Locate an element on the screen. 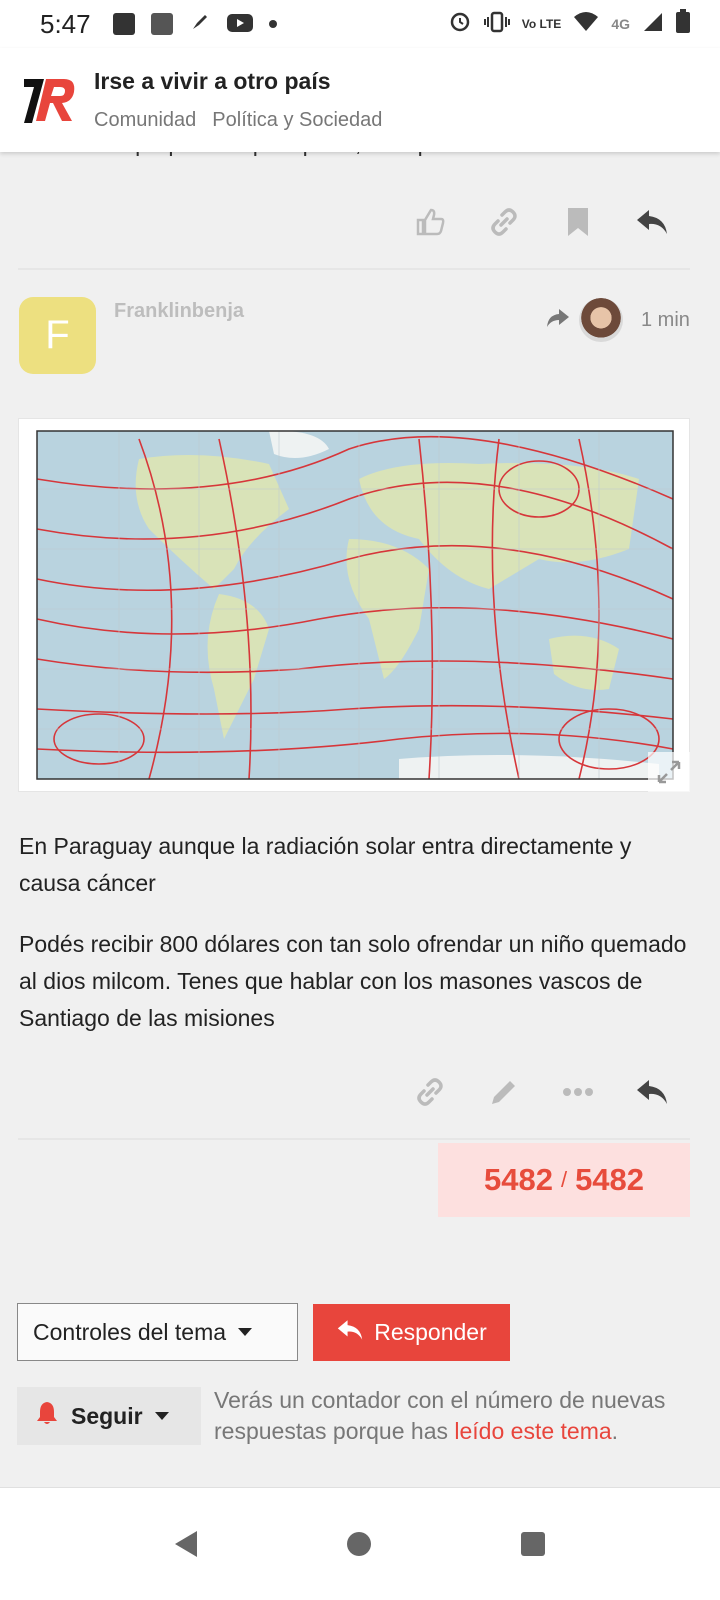  topic-progress: 5482 / 5482 is located at coordinates (564, 1180).